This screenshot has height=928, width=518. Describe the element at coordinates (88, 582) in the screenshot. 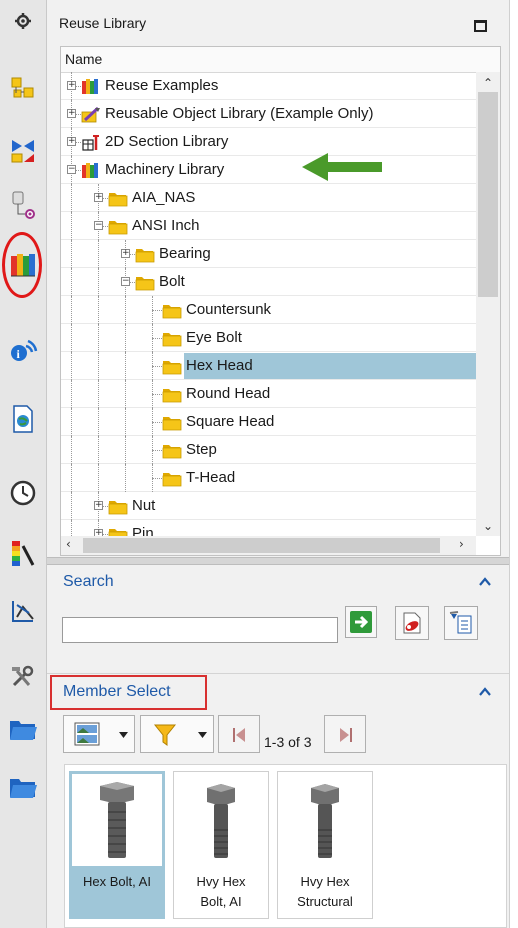

I see `search-section-label: Search` at that location.